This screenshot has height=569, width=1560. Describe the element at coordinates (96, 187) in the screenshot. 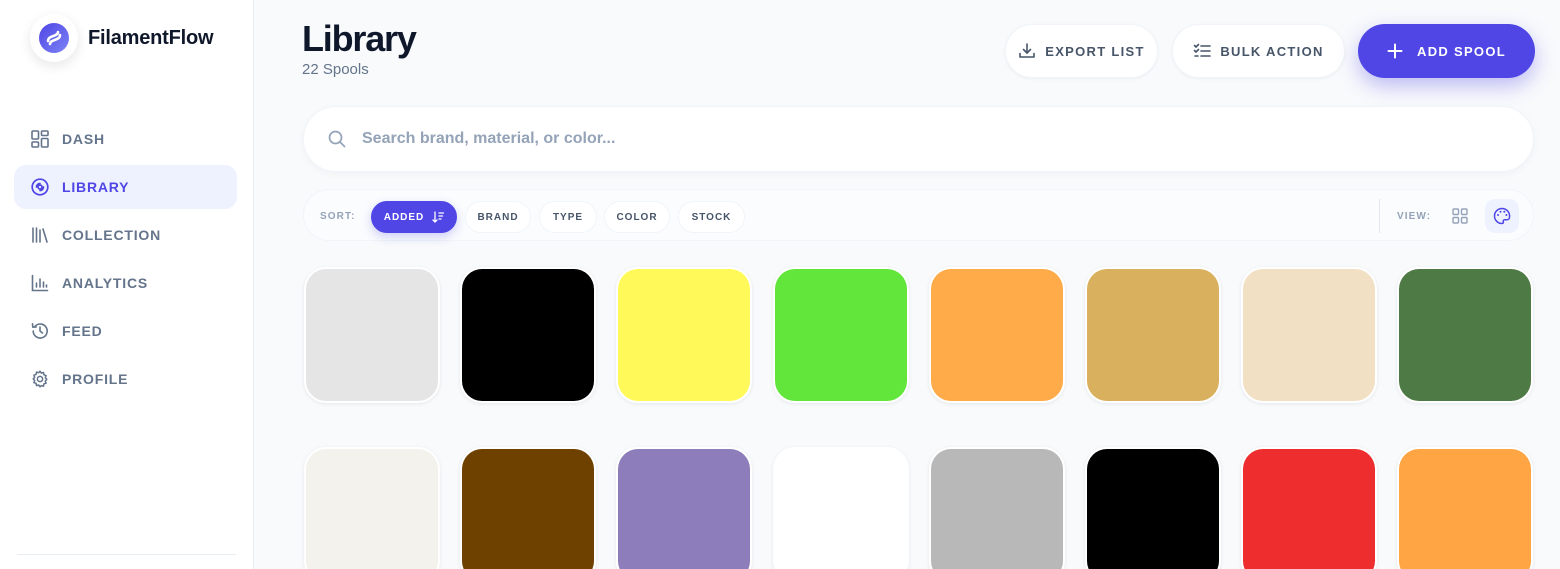

I see `sidebar-item-label: LIBRARY` at that location.